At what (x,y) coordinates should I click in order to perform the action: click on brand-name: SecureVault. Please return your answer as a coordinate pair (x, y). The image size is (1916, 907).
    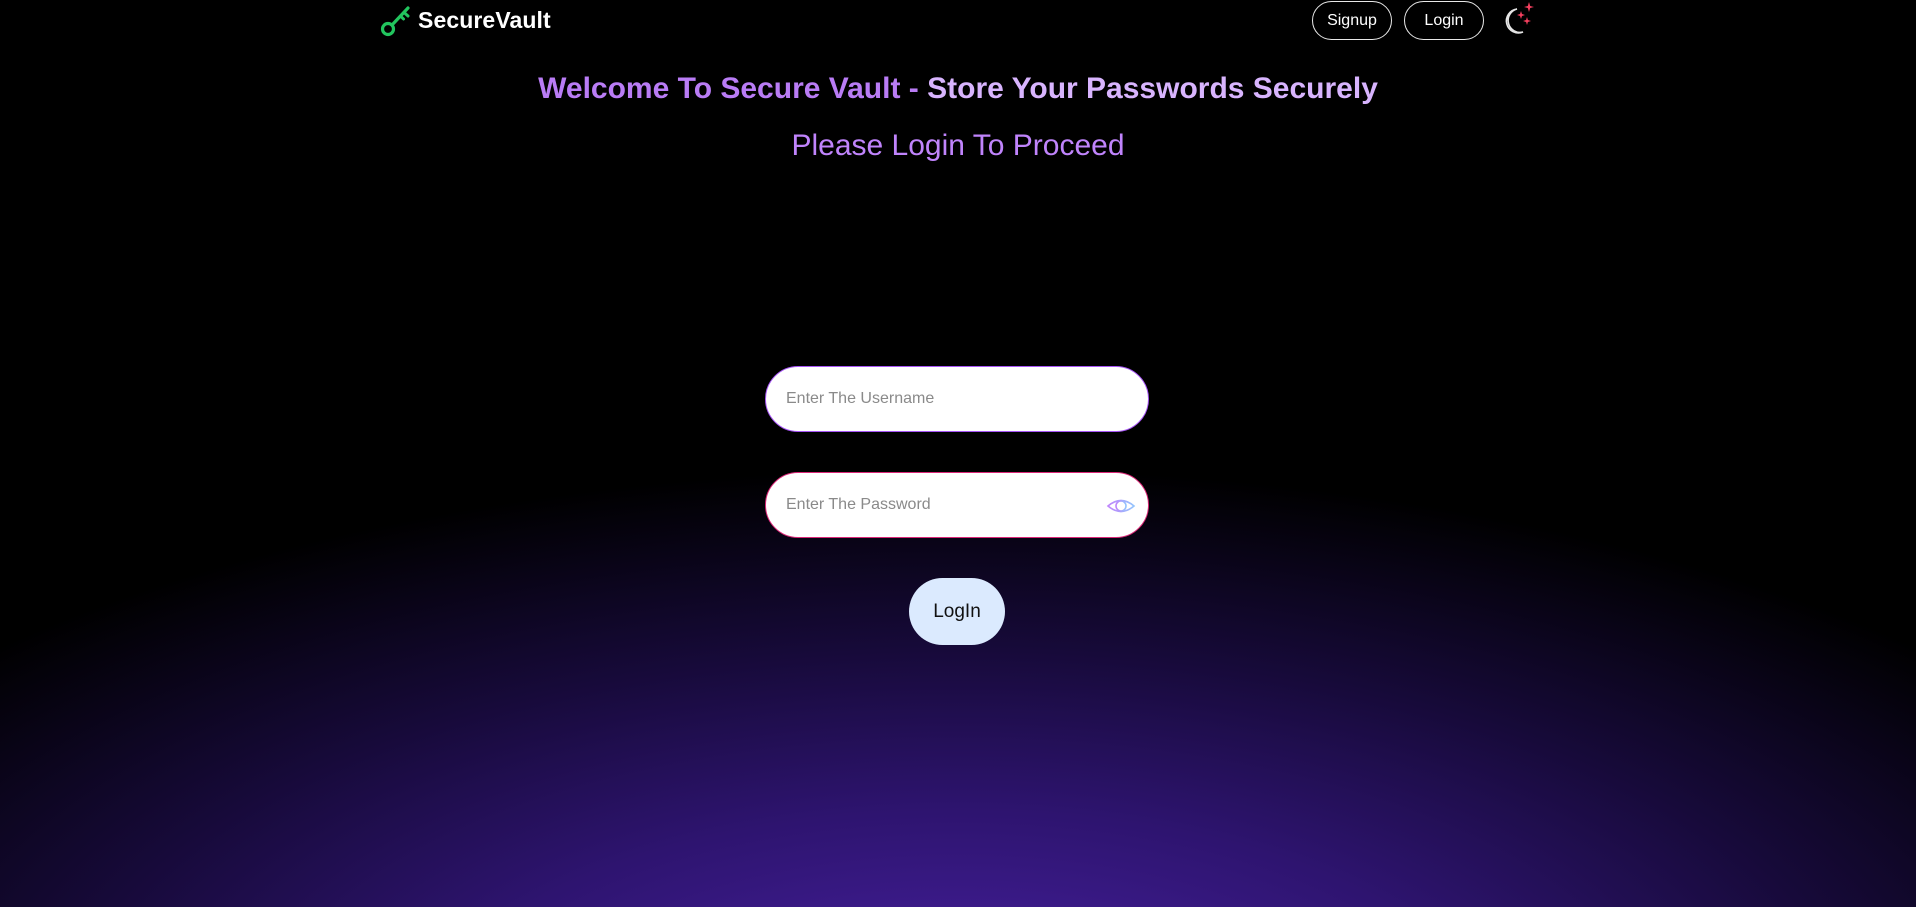
    Looking at the image, I should click on (484, 19).